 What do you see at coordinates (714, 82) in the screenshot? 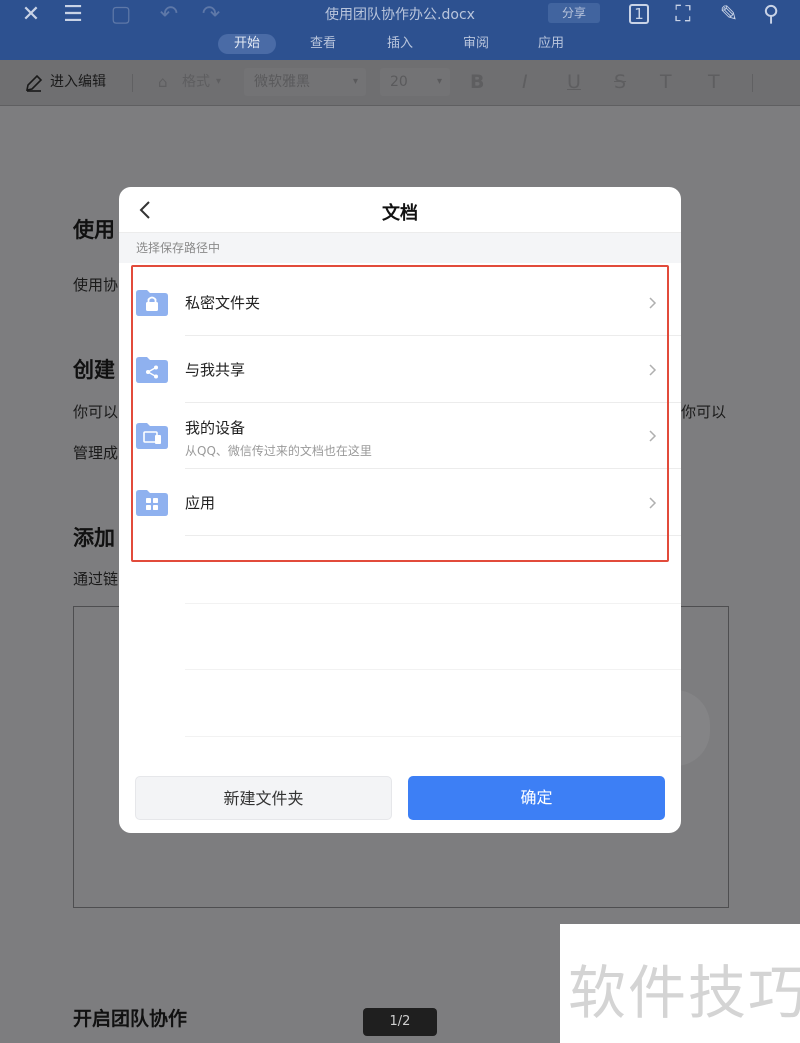
I see `subscript-button: T` at bounding box center [714, 82].